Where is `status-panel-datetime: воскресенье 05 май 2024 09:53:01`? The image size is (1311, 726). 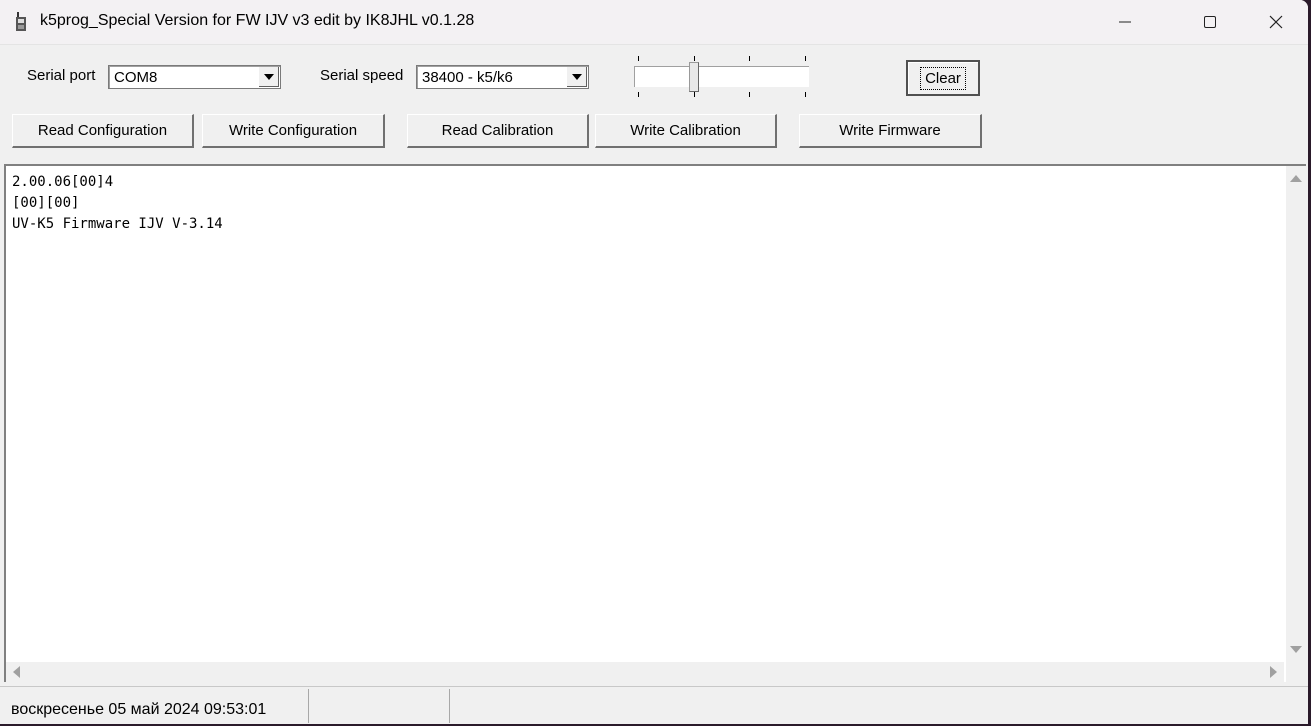 status-panel-datetime: воскресенье 05 май 2024 09:53:01 is located at coordinates (154, 706).